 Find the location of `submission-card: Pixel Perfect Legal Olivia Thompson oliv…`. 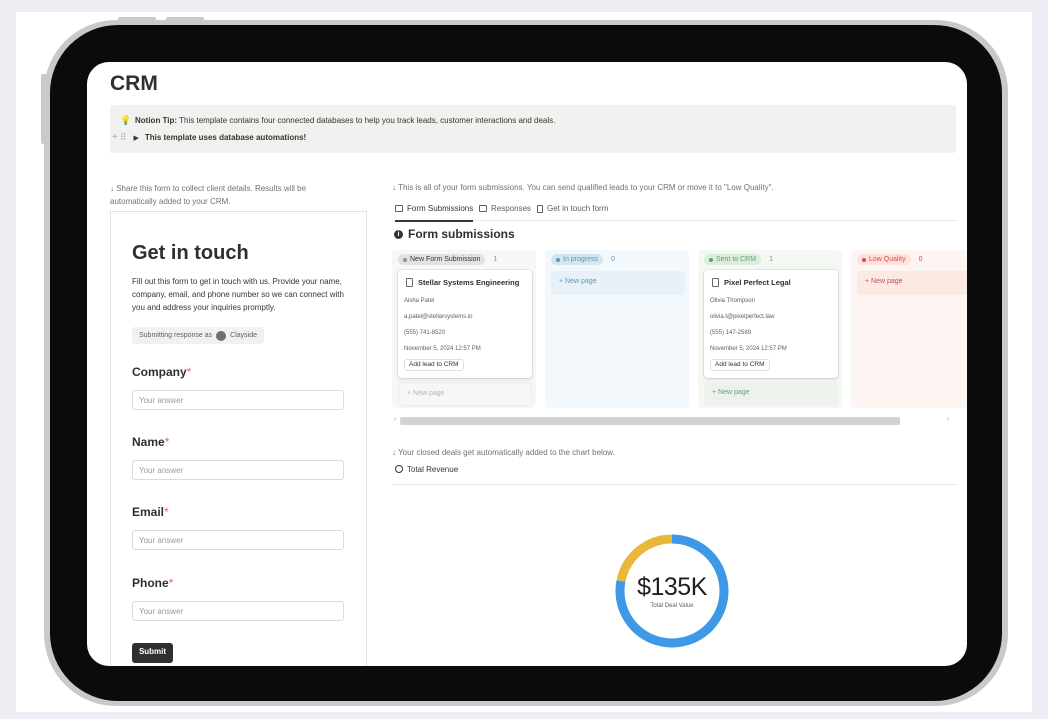

submission-card: Pixel Perfect Legal Olivia Thompson oliv… is located at coordinates (771, 324).